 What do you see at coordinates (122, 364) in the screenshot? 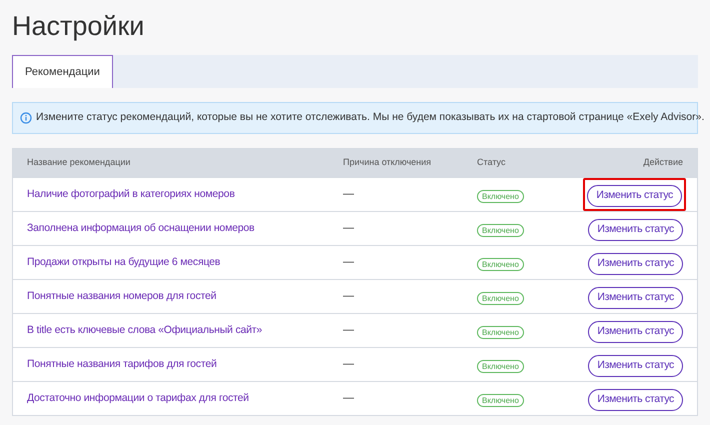
I see `recommendation-name: Понятные названия тарифов для гостей` at bounding box center [122, 364].